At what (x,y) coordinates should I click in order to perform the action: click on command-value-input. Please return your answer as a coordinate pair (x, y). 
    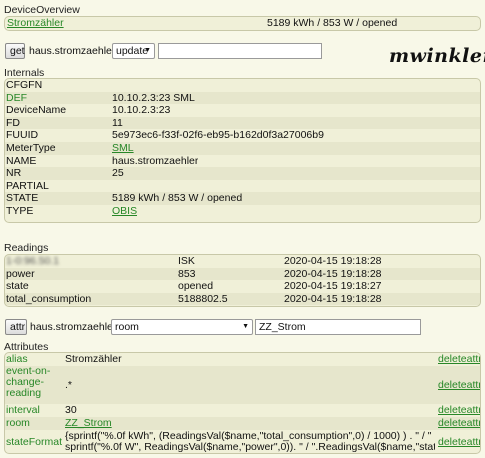
    Looking at the image, I should click on (240, 51).